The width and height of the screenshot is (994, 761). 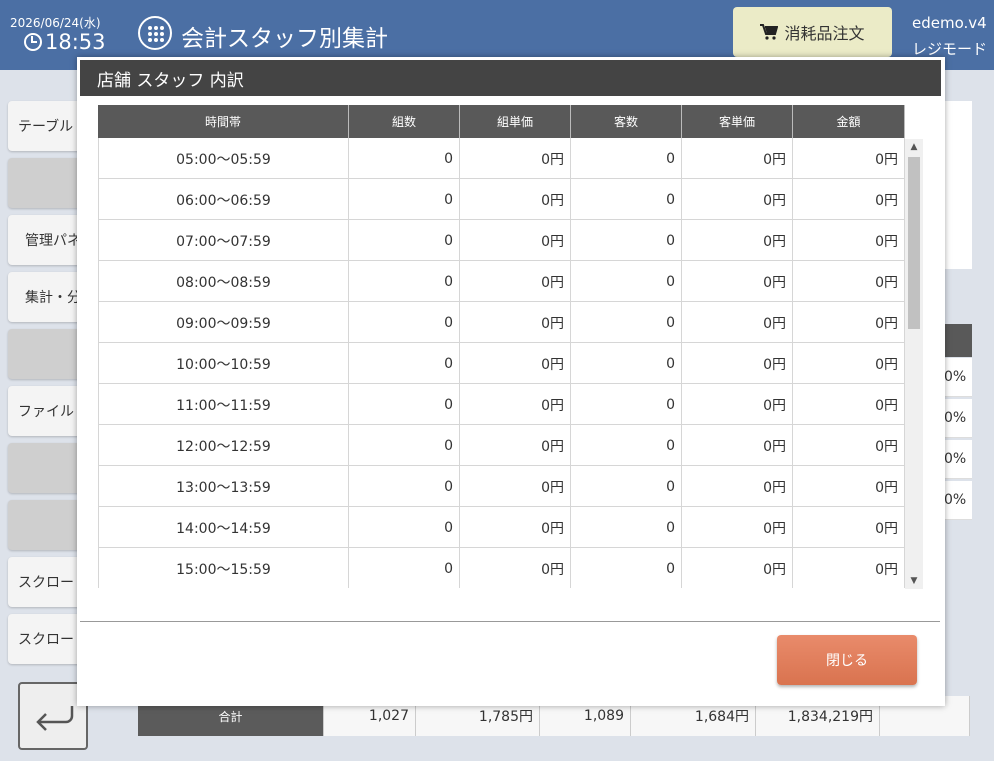 I want to click on table-cell: 08:00～08:59, so click(x=223, y=281).